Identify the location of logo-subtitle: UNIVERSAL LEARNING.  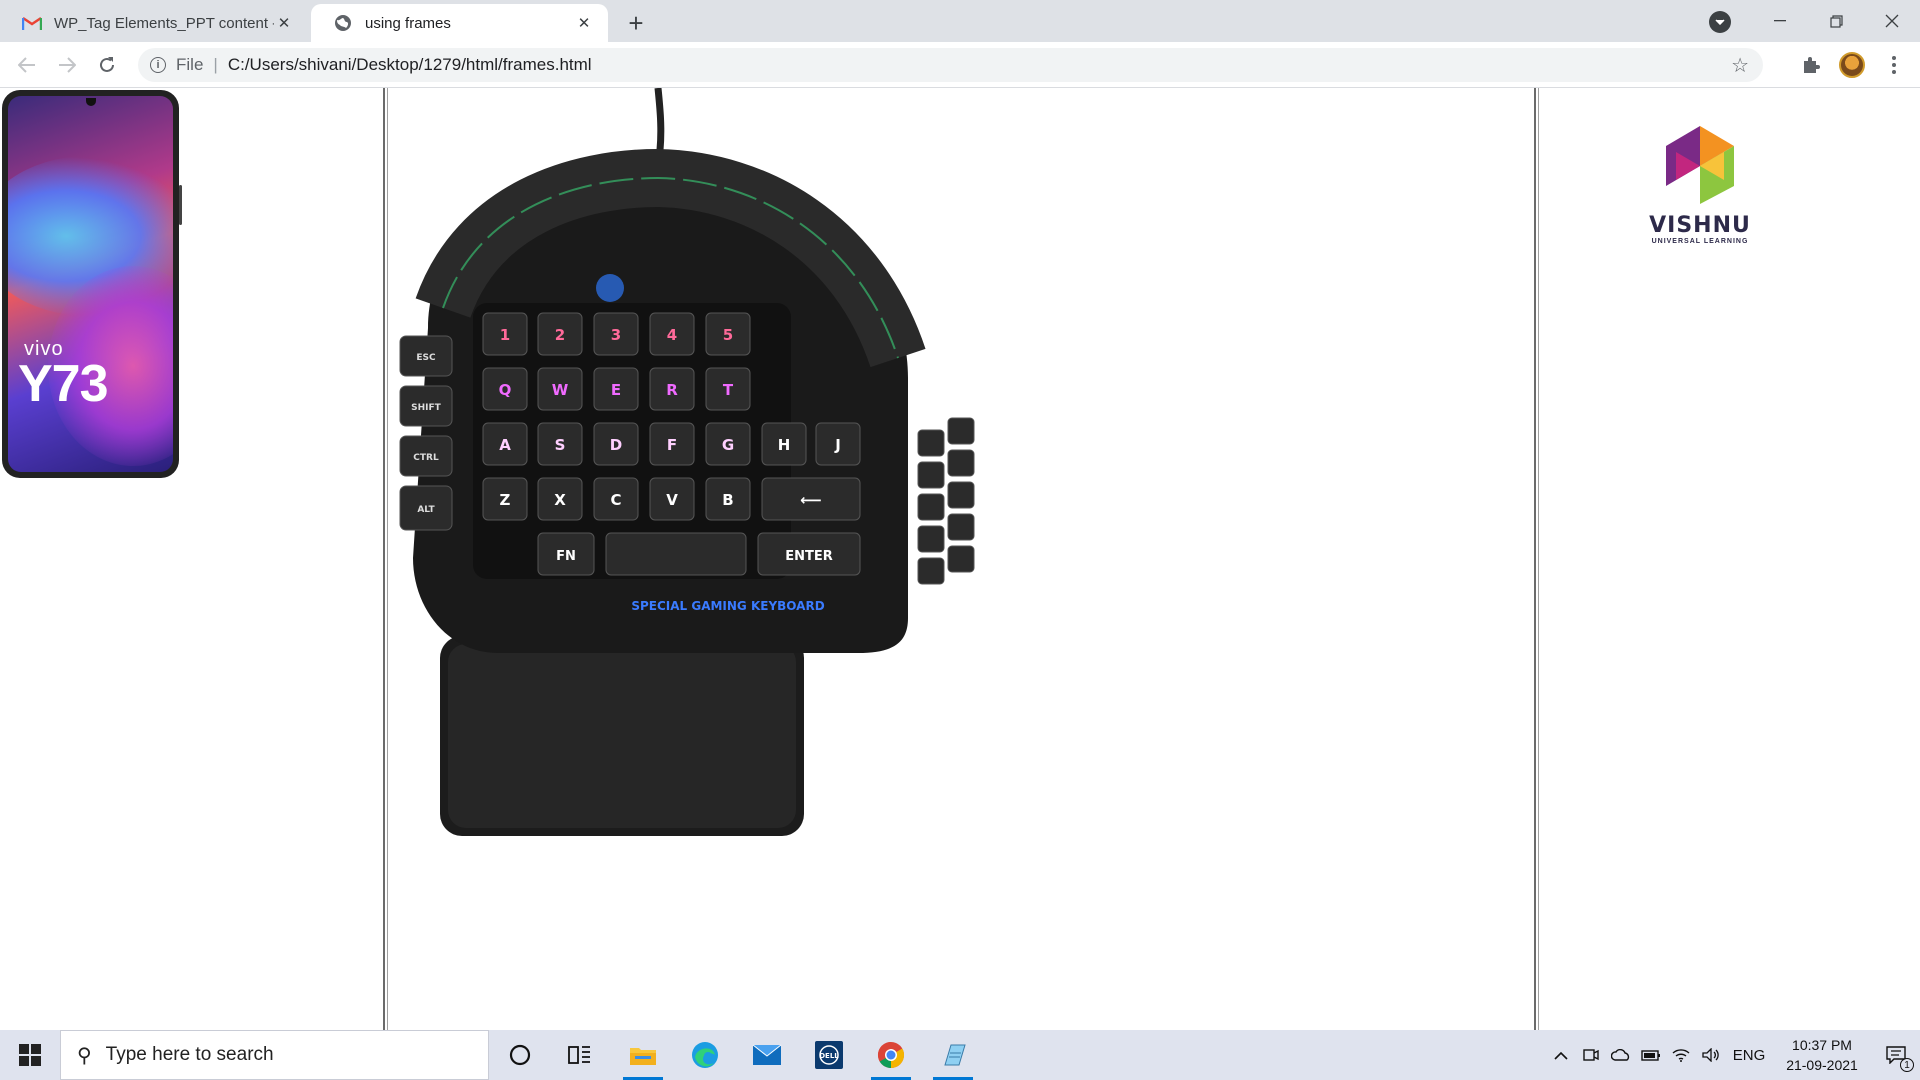
(1700, 241).